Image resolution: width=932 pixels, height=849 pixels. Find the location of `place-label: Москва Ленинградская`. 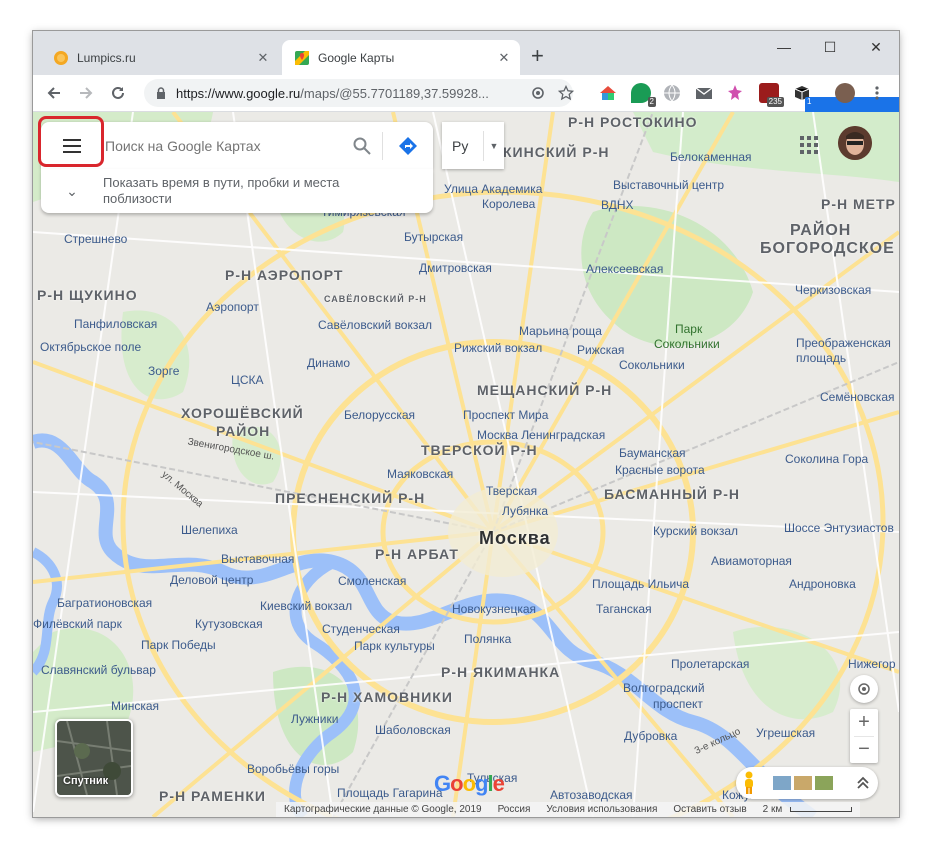

place-label: Москва Ленинградская is located at coordinates (541, 435).